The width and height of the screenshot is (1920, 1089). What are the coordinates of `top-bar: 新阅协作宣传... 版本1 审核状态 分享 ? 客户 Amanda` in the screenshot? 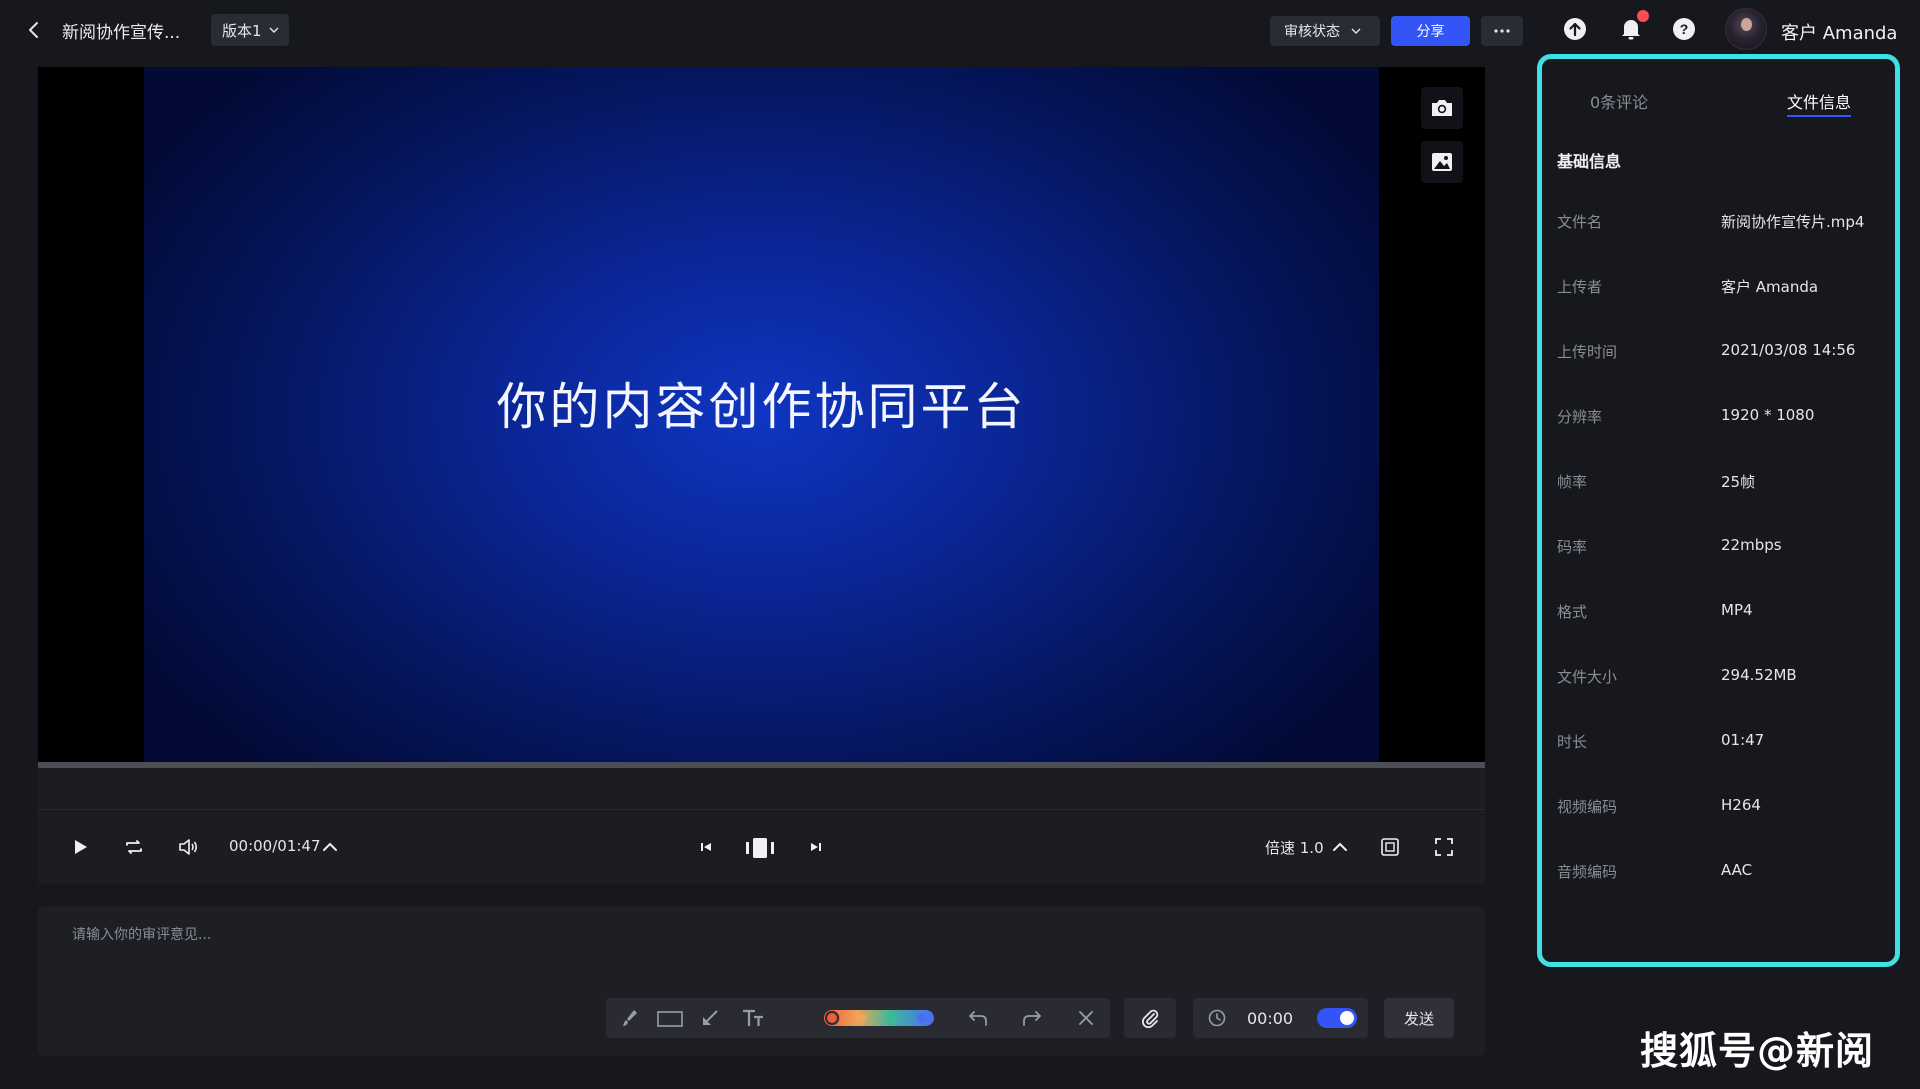 It's located at (960, 30).